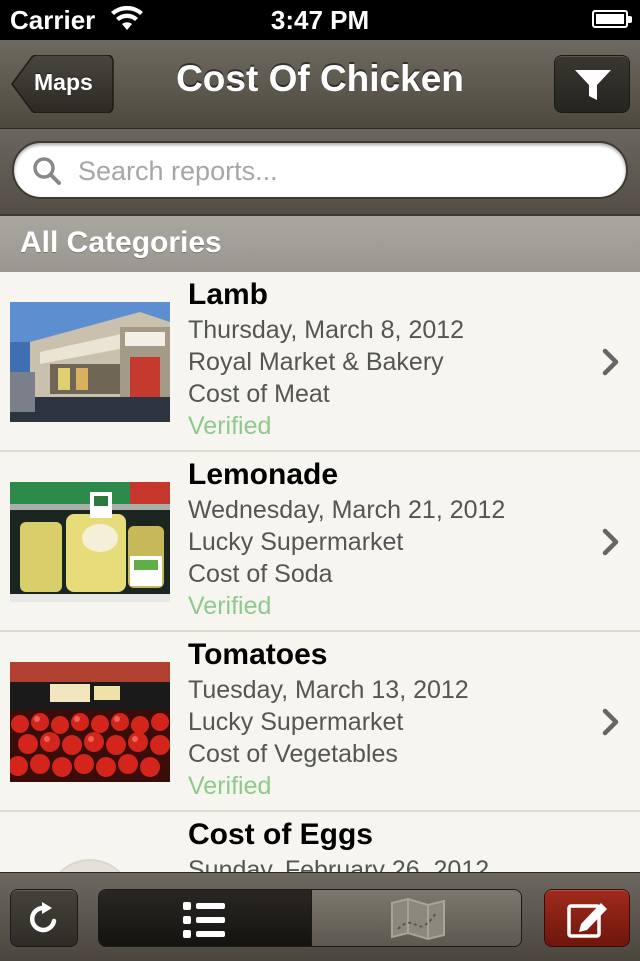 The height and width of the screenshot is (961, 640). I want to click on filter-icon, so click(593, 85).